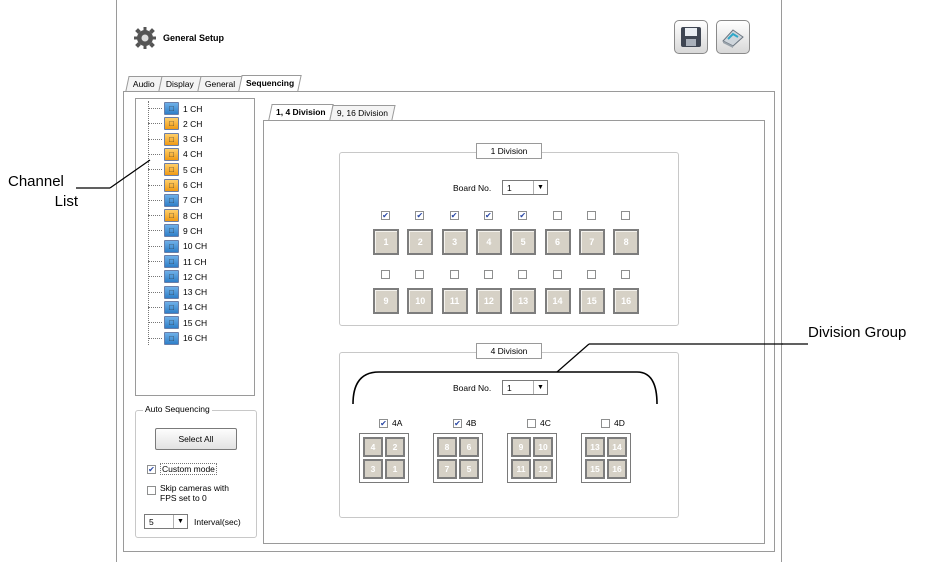  Describe the element at coordinates (397, 423) in the screenshot. I see `quad-group-label: 4A` at that location.